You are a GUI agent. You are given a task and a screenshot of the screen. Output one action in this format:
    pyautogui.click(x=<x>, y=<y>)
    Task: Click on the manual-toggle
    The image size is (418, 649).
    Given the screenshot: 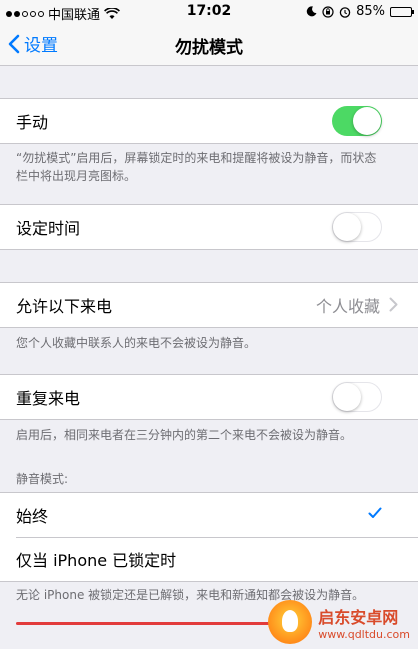 What is the action you would take?
    pyautogui.click(x=357, y=121)
    